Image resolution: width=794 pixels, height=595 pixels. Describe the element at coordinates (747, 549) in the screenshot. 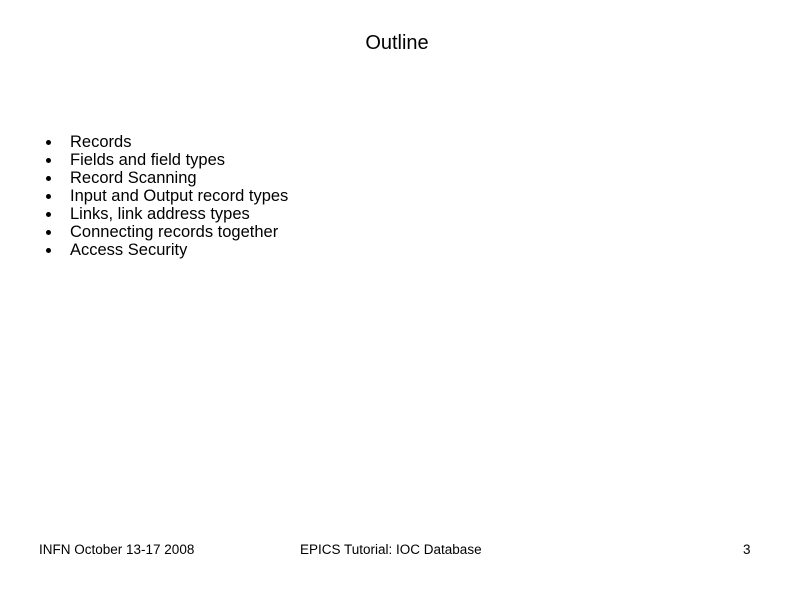

I see `page-number: 3` at that location.